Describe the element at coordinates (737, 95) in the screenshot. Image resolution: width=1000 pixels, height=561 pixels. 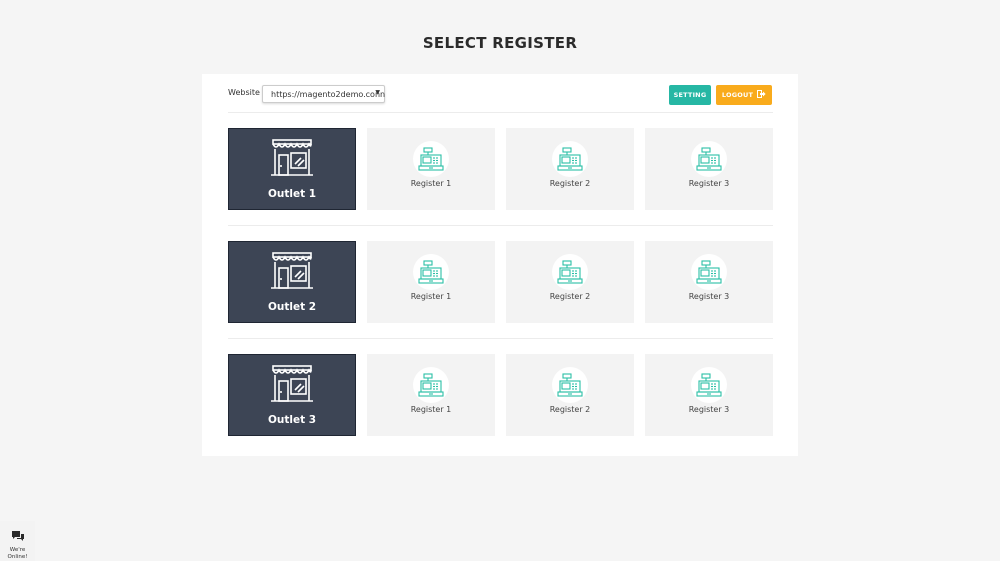
I see `logout-button-label: LOGOUT` at that location.